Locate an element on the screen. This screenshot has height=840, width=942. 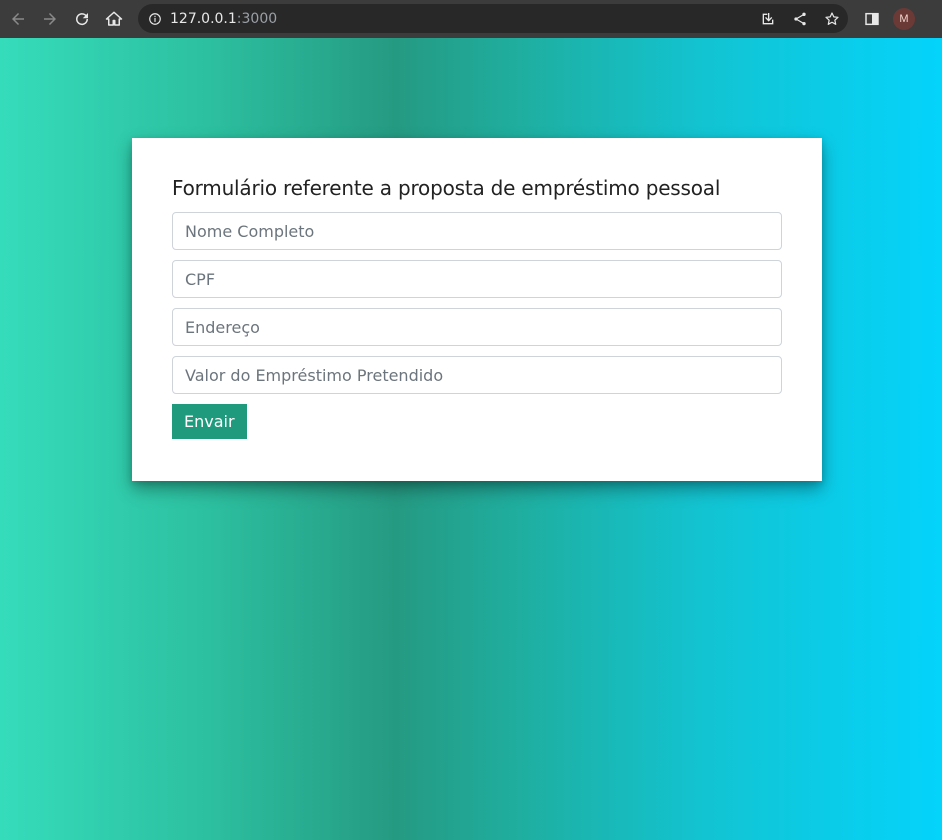
home-icon is located at coordinates (114, 18).